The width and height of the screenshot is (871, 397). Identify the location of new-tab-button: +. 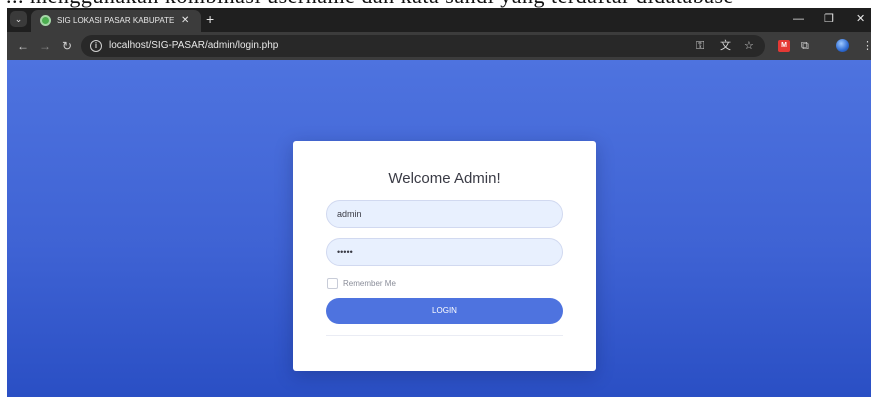
(210, 19).